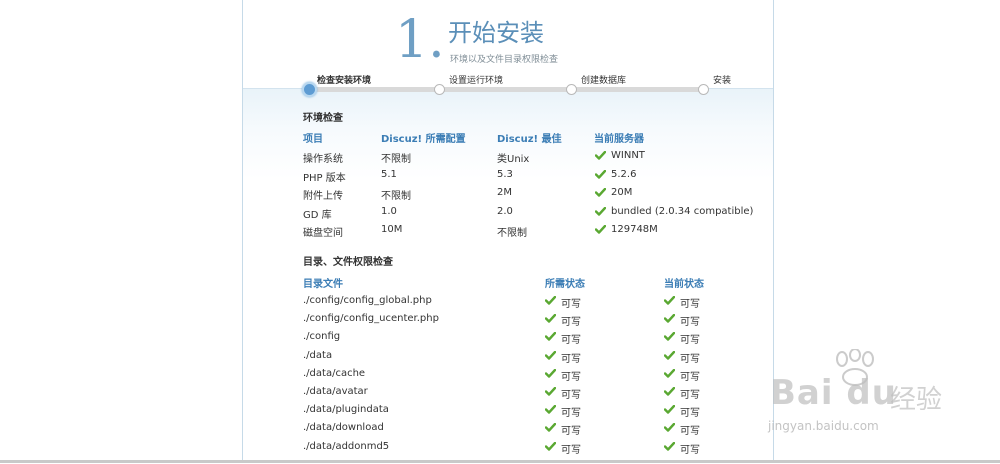 The width and height of the screenshot is (1000, 464). I want to click on dir-file-path: ./data/addonmd5, so click(346, 446).